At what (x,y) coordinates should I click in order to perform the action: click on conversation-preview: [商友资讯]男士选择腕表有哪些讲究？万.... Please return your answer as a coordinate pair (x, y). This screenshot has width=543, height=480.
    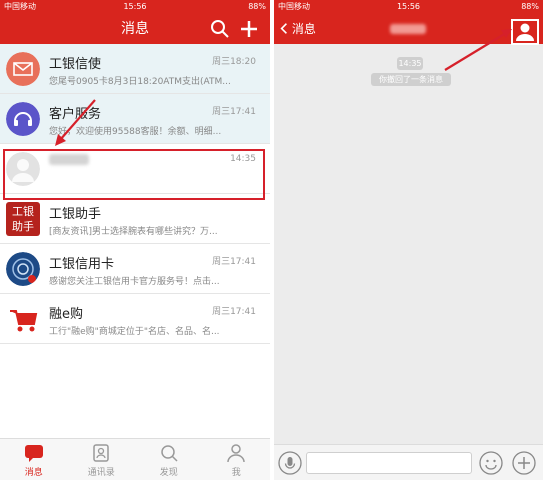
    Looking at the image, I should click on (133, 232).